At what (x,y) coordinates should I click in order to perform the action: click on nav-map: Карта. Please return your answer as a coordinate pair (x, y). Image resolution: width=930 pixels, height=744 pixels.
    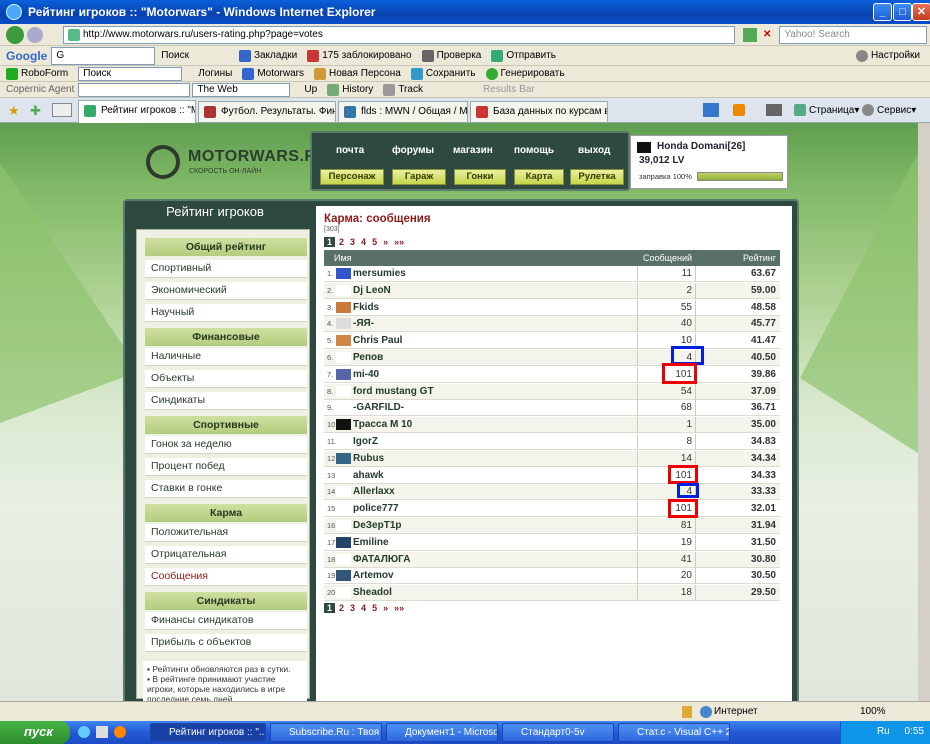
    Looking at the image, I should click on (539, 177).